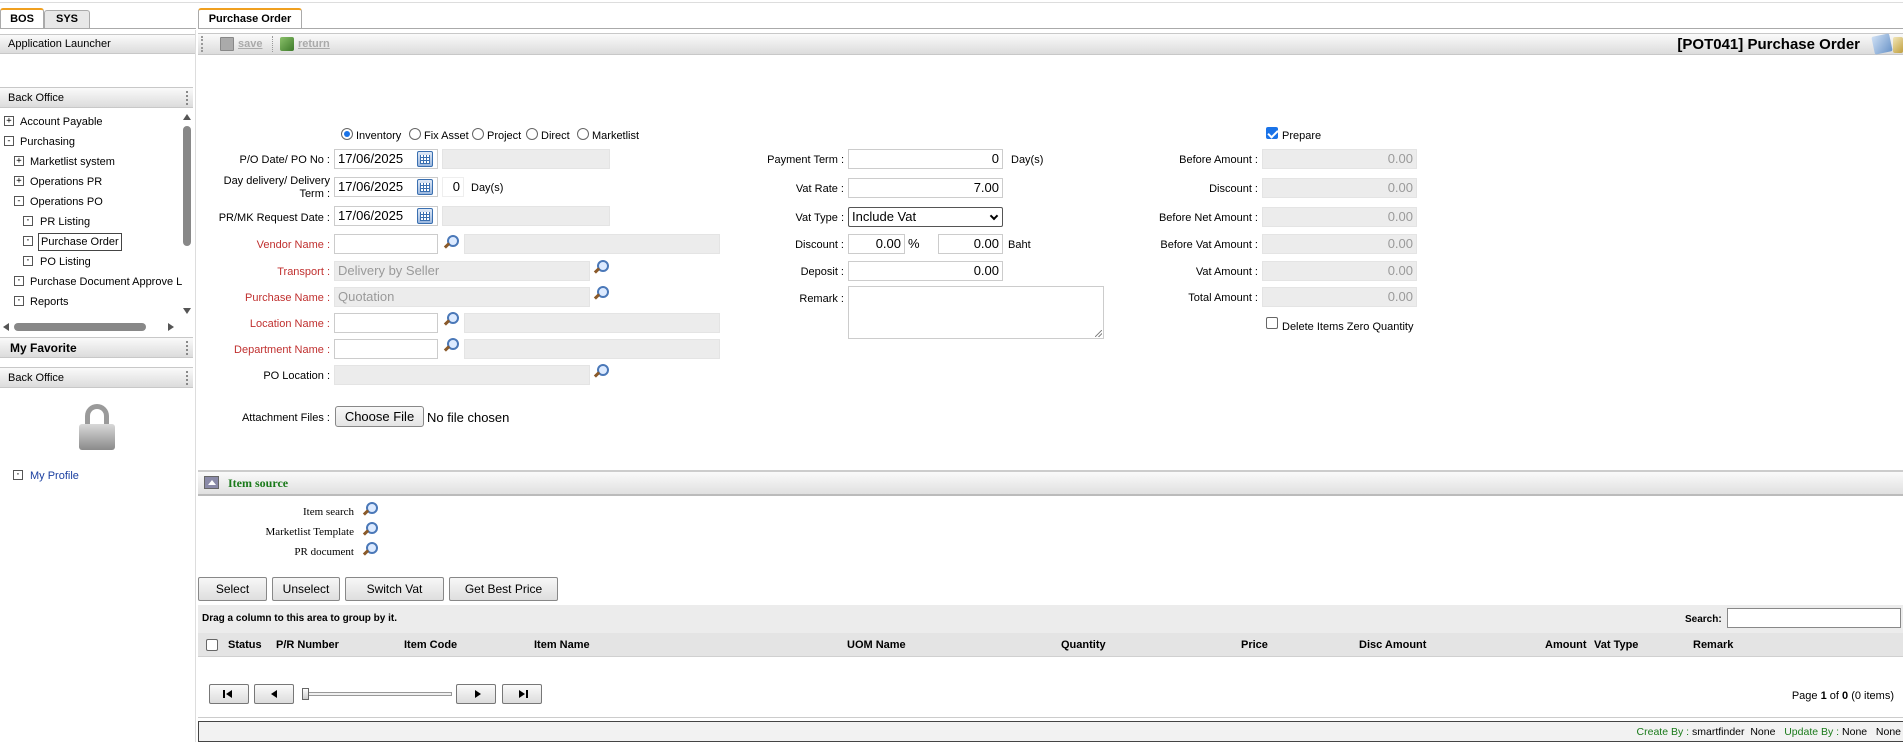  I want to click on vat-rate-input: 7.00, so click(925, 188).